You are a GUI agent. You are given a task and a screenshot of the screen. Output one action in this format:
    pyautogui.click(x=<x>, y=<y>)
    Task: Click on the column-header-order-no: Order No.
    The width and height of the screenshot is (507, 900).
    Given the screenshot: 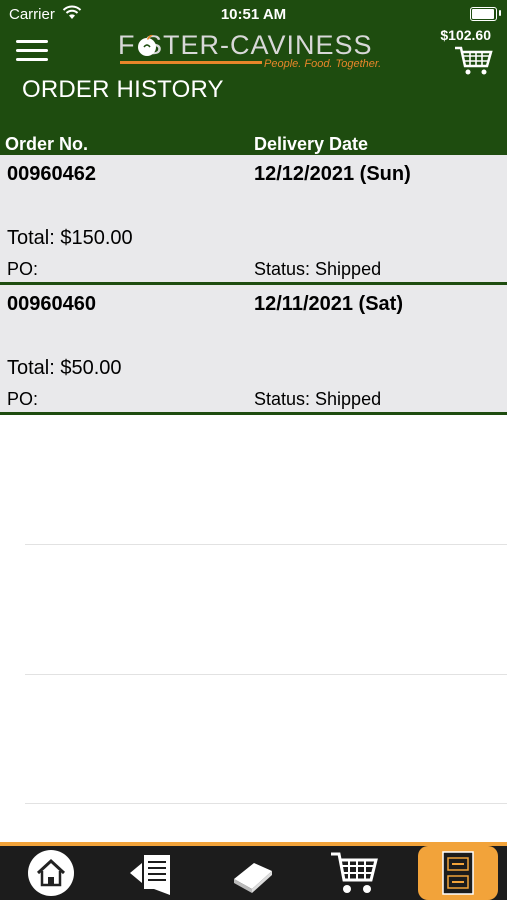 What is the action you would take?
    pyautogui.click(x=47, y=144)
    